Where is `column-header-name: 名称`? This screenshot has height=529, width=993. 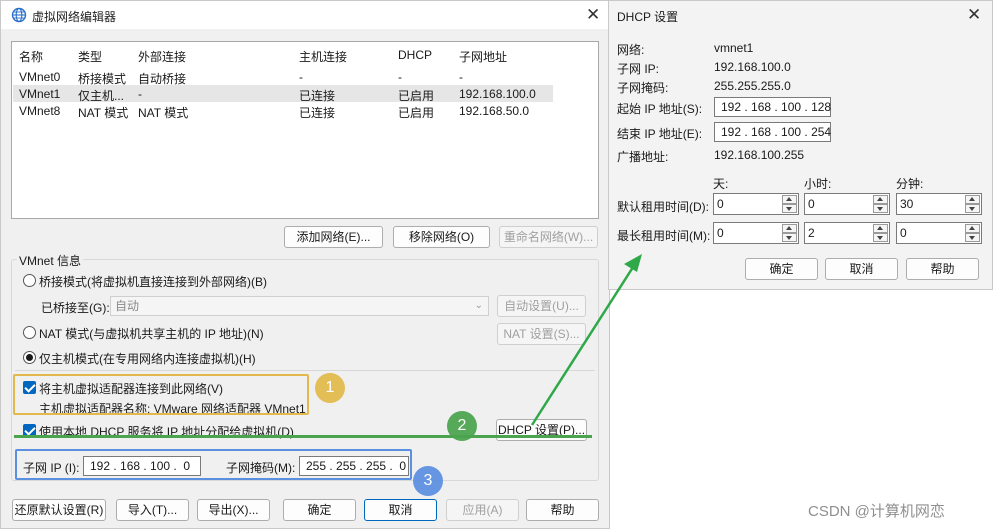 column-header-name: 名称 is located at coordinates (31, 56).